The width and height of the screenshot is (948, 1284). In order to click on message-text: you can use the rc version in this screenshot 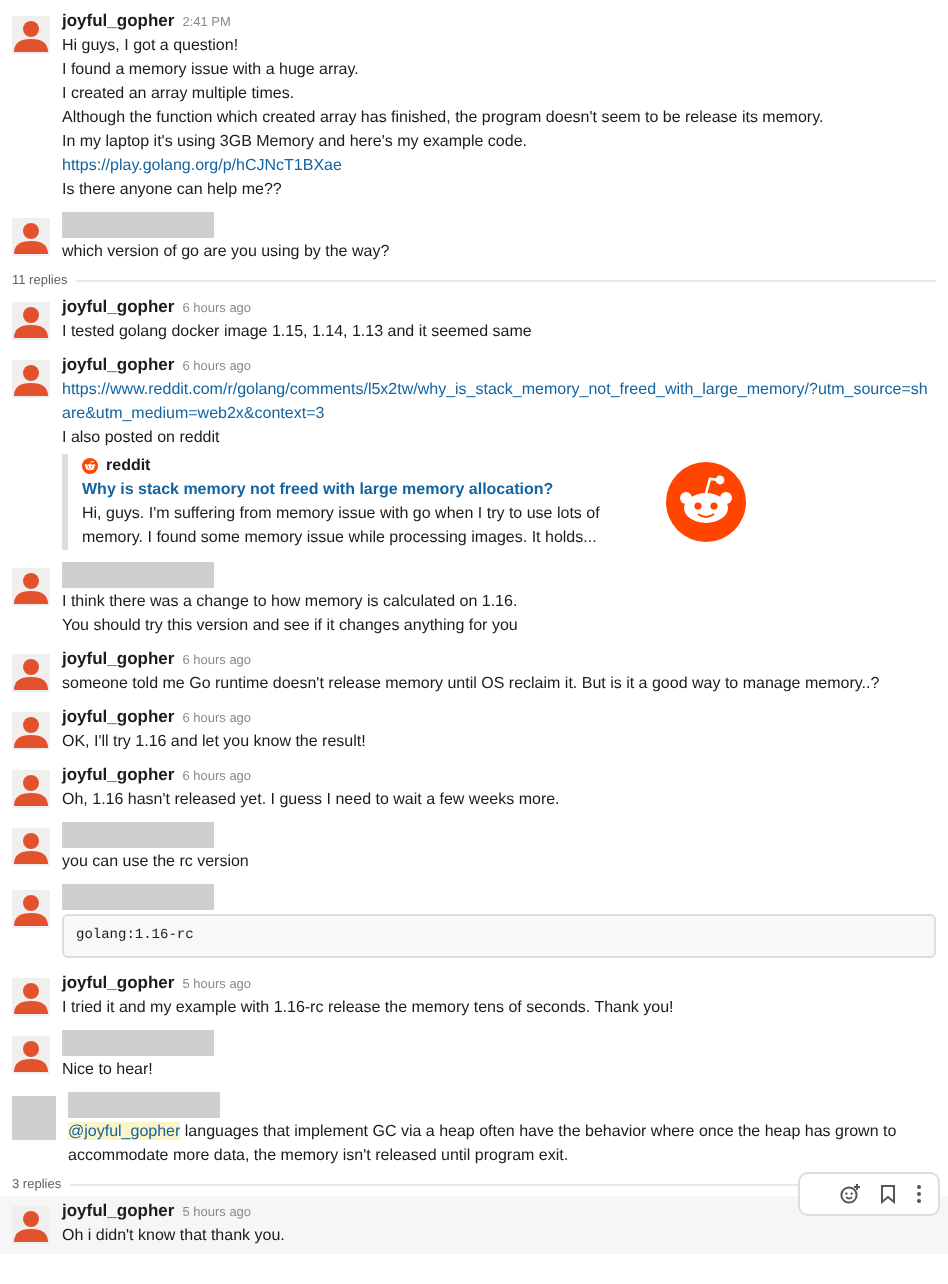, I will do `click(156, 862)`.